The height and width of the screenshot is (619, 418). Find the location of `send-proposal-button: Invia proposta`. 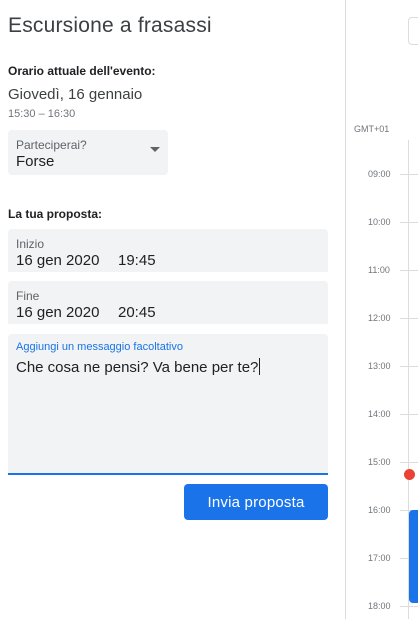

send-proposal-button: Invia proposta is located at coordinates (256, 502).